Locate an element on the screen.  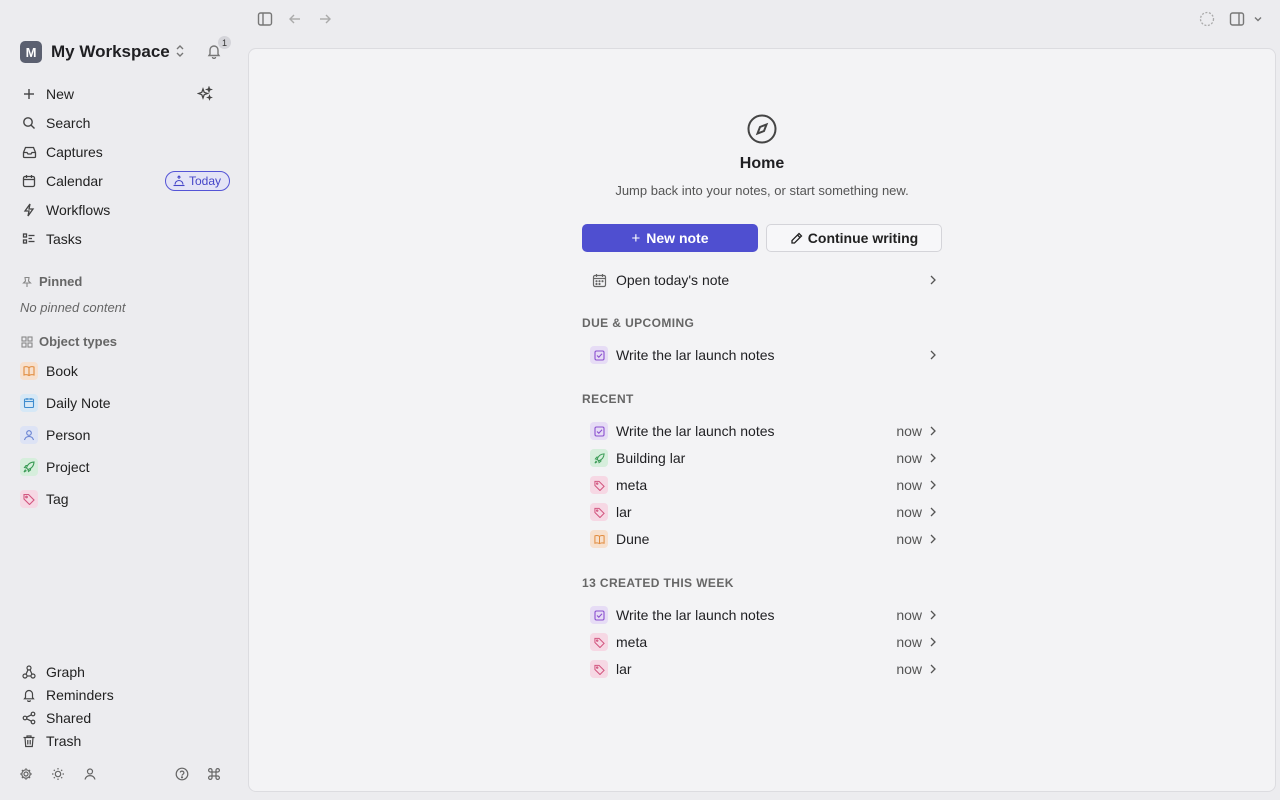
sidebar-item-label: Workflows is located at coordinates (78, 210).